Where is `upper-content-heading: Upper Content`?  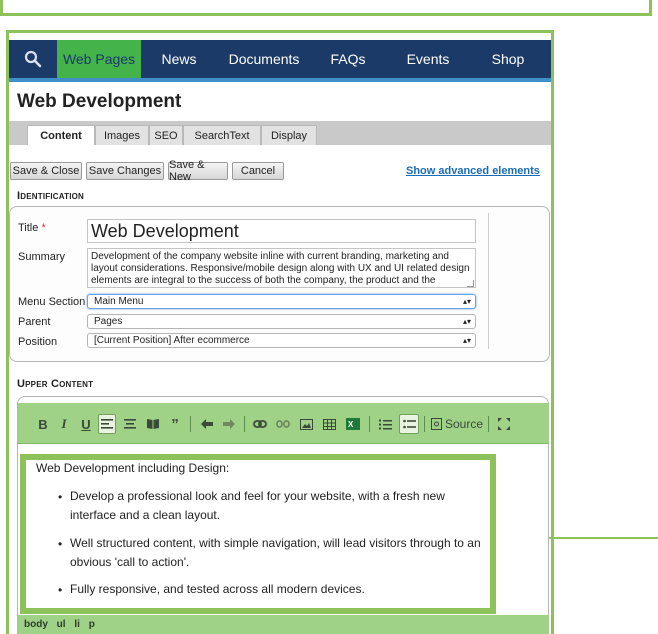 upper-content-heading: Upper Content is located at coordinates (55, 384).